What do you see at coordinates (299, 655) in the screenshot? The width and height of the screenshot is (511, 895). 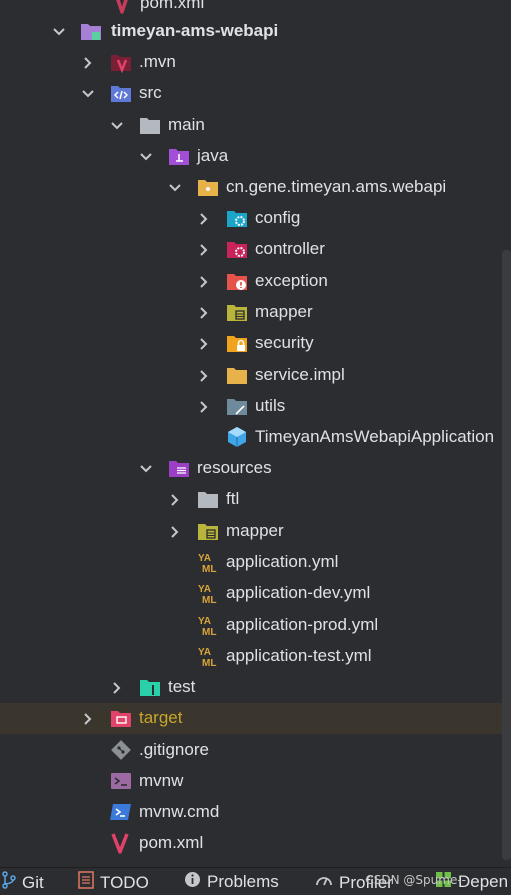 I see `tree-item-label: application-test.yml` at bounding box center [299, 655].